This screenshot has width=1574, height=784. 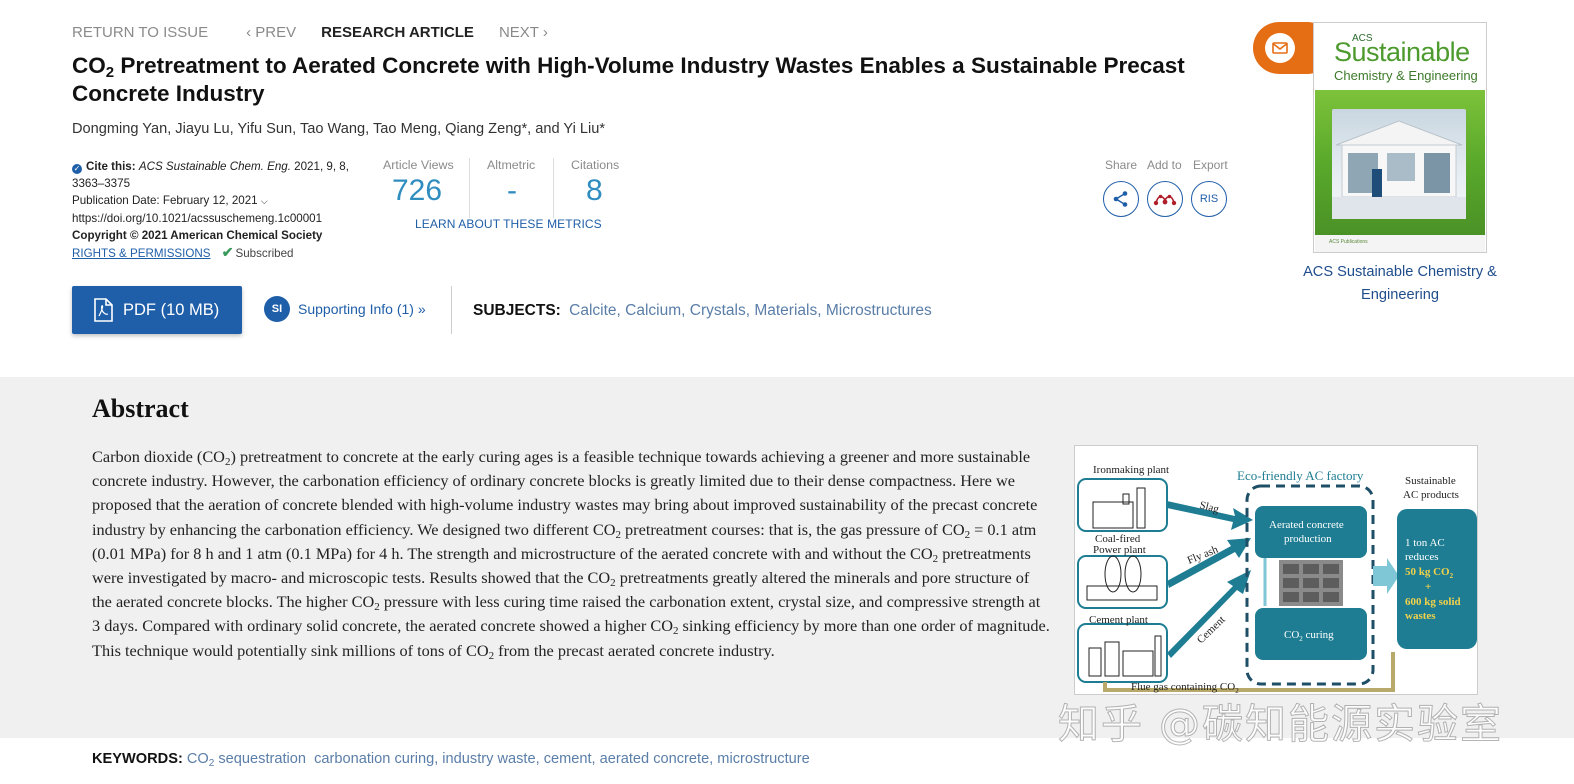 I want to click on cite-check-icon: ✓, so click(x=77, y=169).